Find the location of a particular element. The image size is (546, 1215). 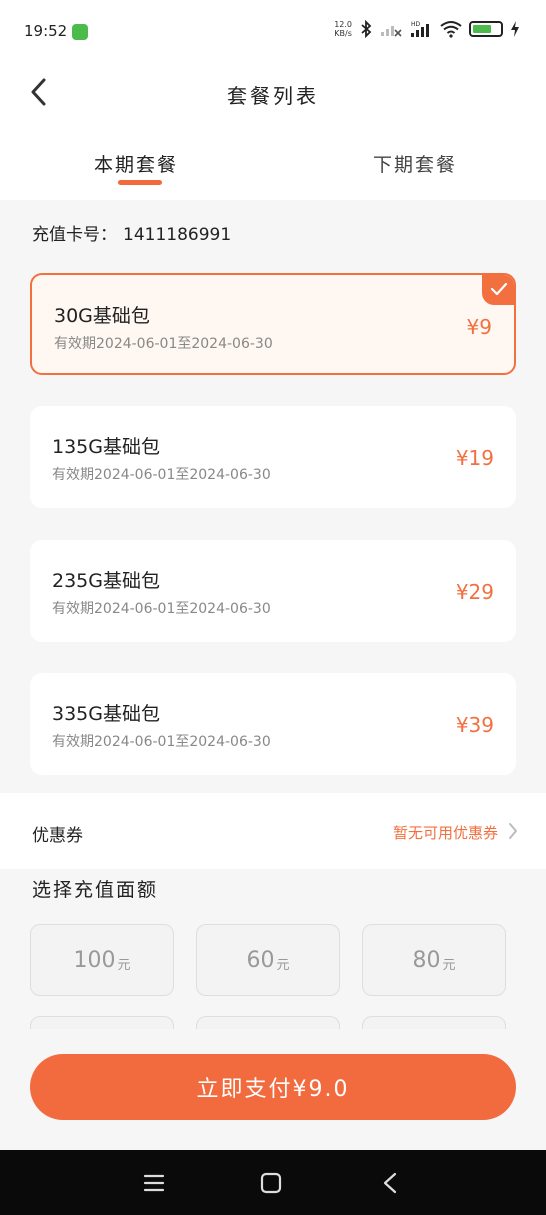

amount-option-100: 100 元 is located at coordinates (102, 960).